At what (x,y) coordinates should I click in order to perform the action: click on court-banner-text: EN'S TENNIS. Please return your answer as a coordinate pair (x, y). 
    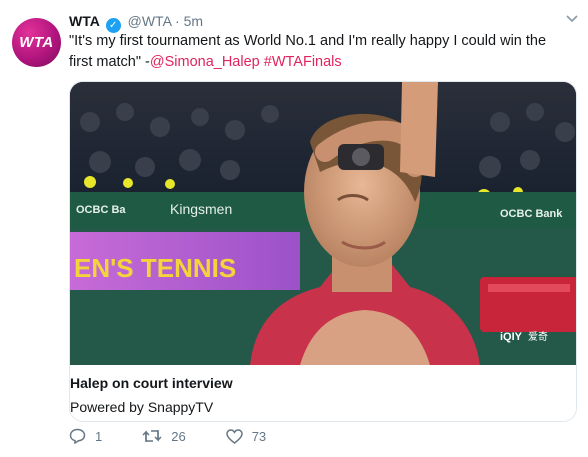
    Looking at the image, I should click on (155, 268).